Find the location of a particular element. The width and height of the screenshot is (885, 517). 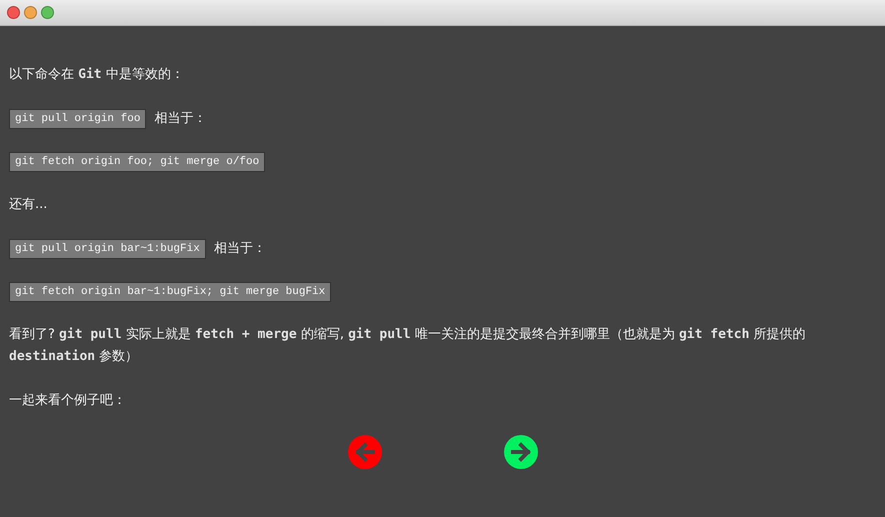

code-snippet: git fetch origin foo; git merge o/foo is located at coordinates (137, 162).